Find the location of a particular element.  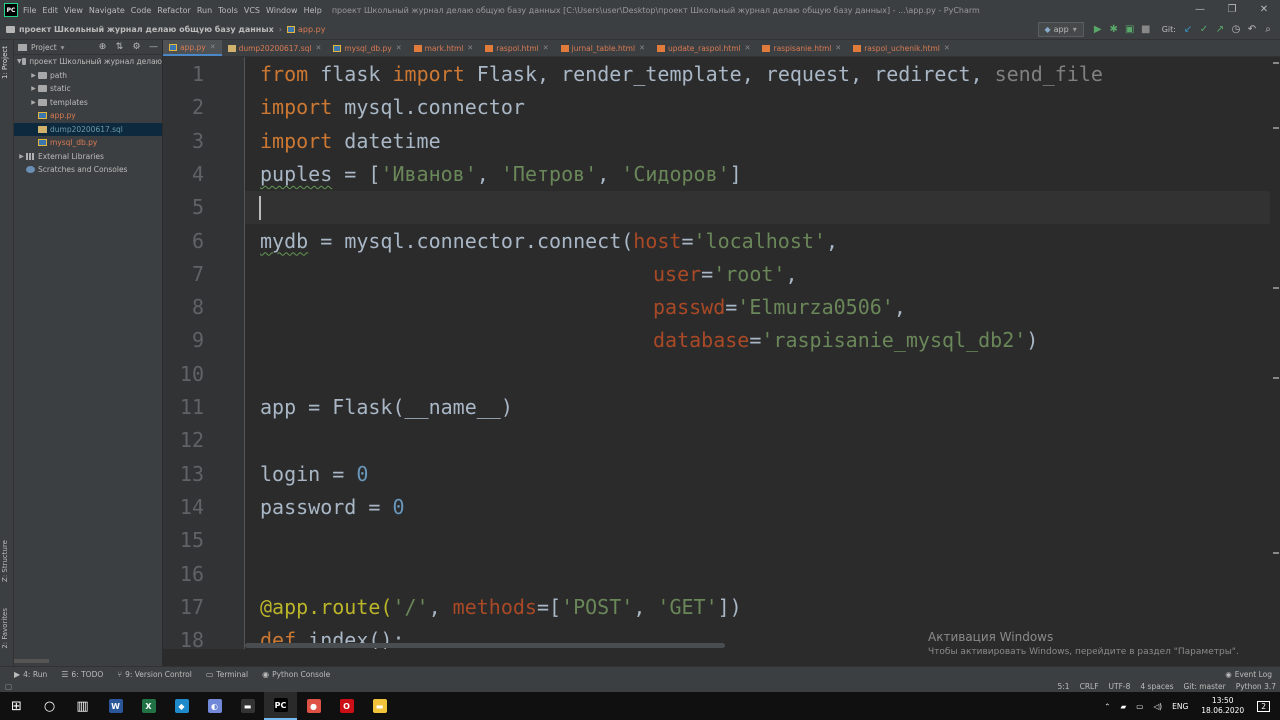

tree-item: Scratches and Consoles is located at coordinates (88, 170).